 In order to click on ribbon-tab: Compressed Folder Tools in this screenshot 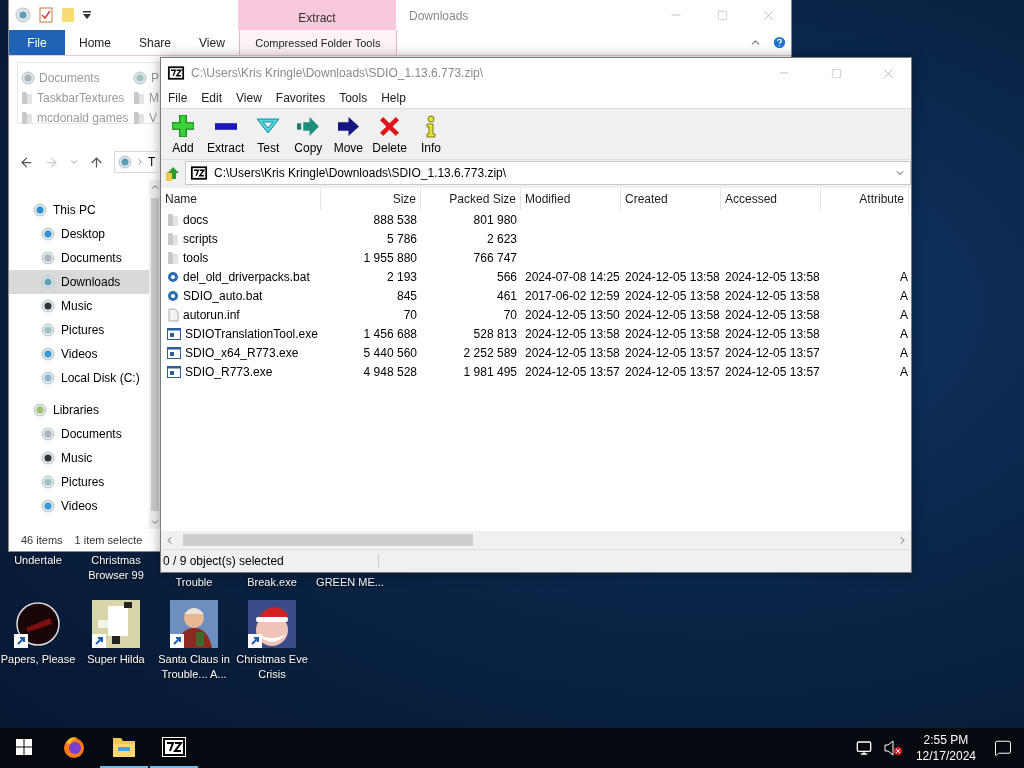, I will do `click(317, 42)`.